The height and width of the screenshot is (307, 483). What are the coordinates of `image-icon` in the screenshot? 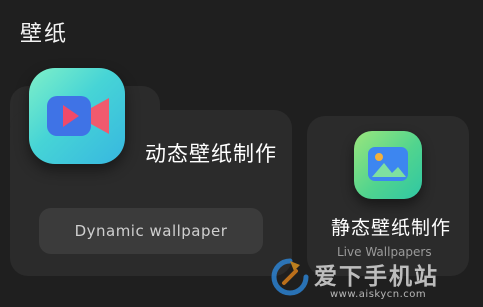 It's located at (388, 165).